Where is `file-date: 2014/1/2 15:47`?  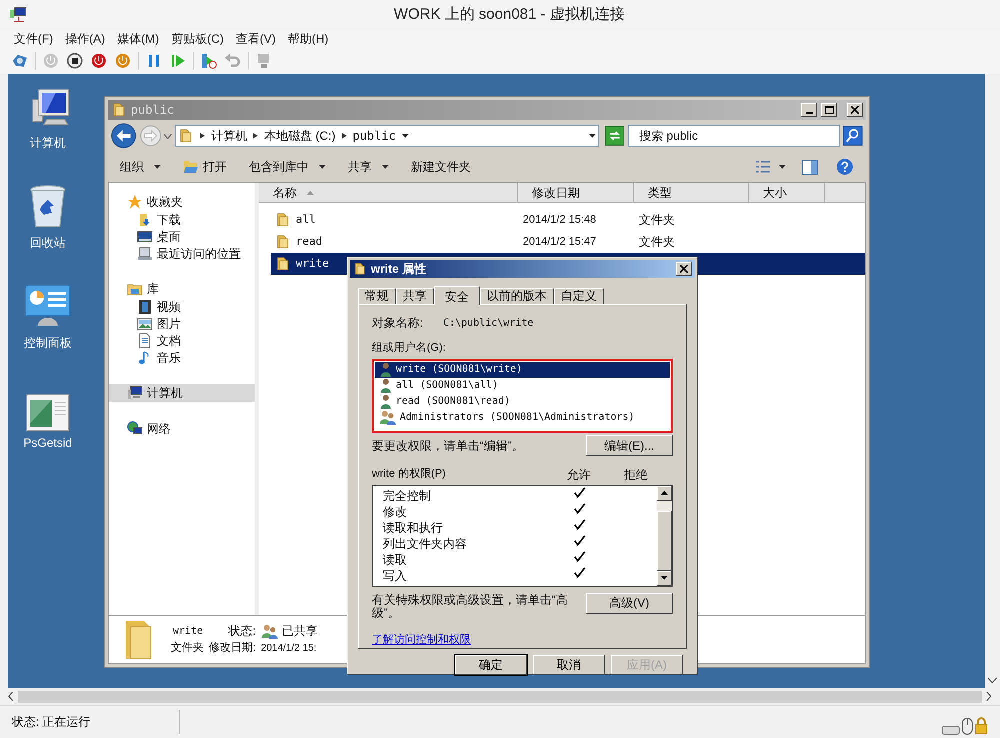
file-date: 2014/1/2 15:47 is located at coordinates (559, 242).